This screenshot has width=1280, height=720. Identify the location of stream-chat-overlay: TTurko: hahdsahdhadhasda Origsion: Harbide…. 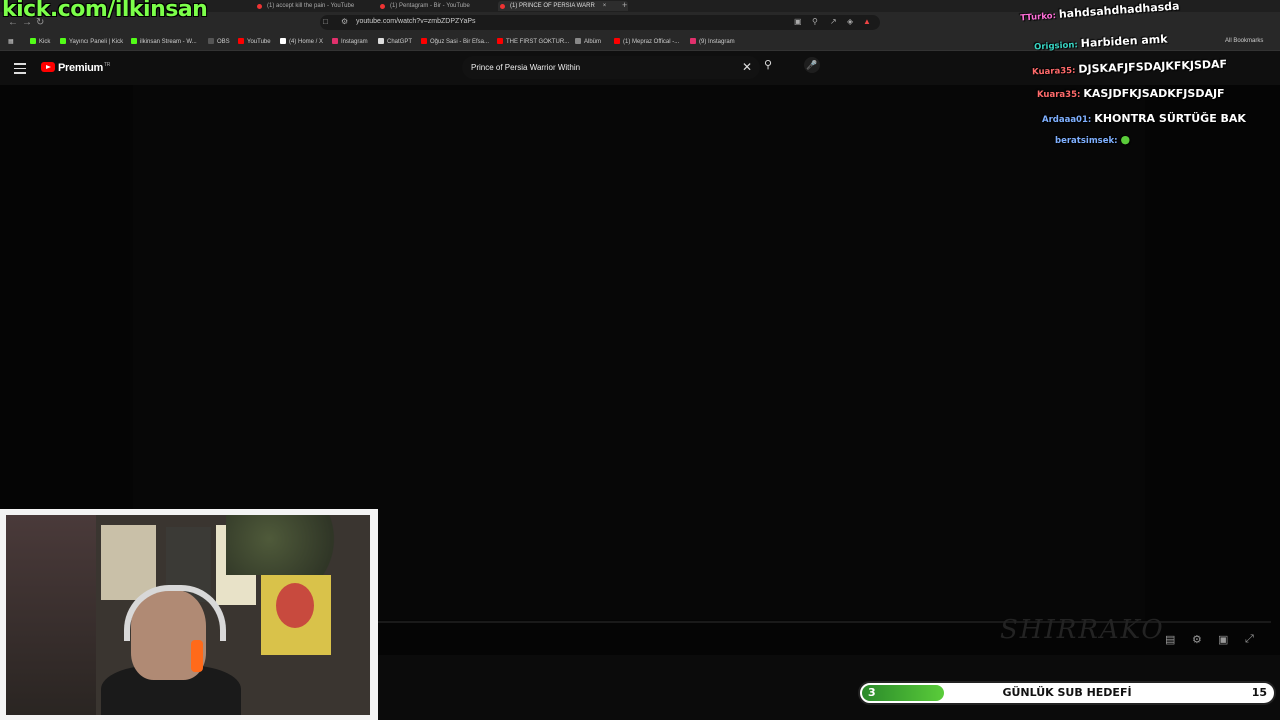
(1145, 80).